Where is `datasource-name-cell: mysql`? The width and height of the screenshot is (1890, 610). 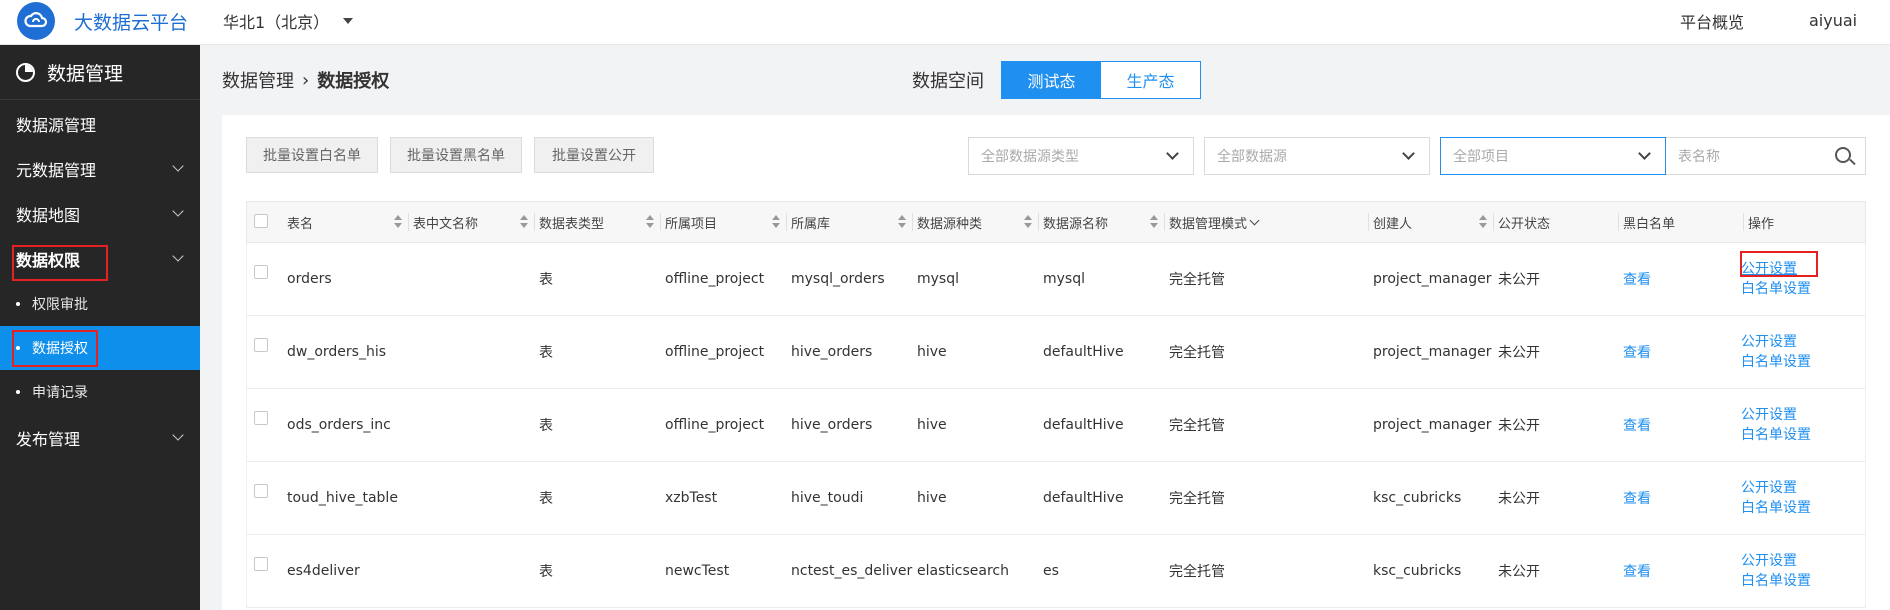
datasource-name-cell: mysql is located at coordinates (1064, 279).